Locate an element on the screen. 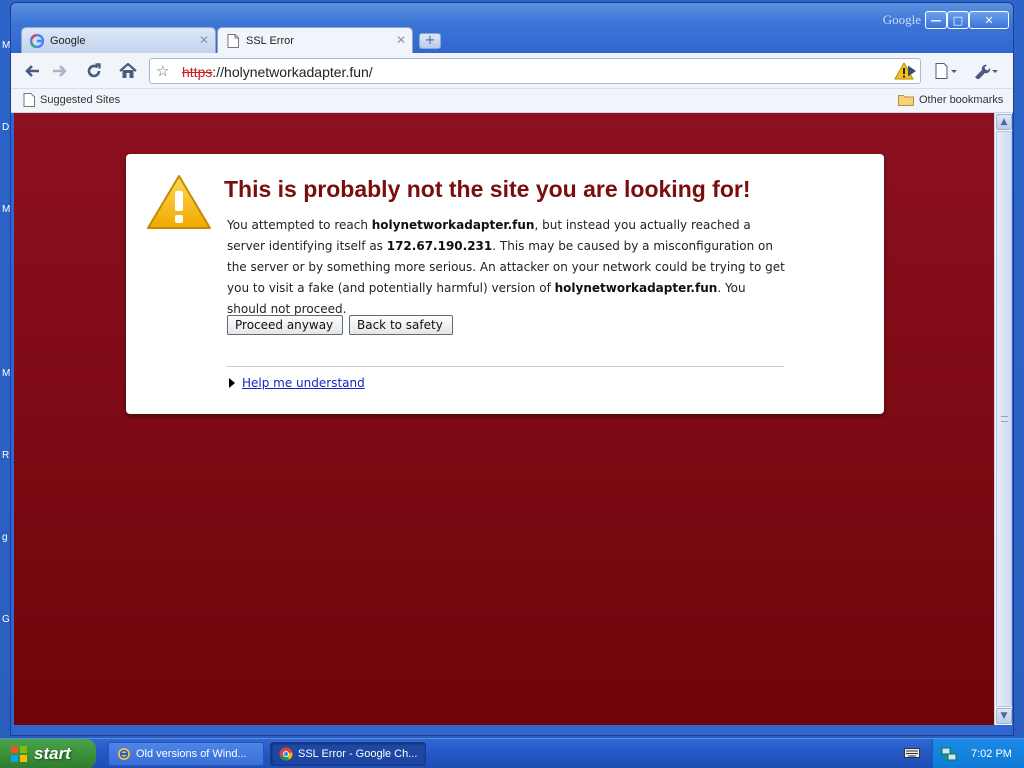 The height and width of the screenshot is (768, 1024). forward-button is located at coordinates (60, 71).